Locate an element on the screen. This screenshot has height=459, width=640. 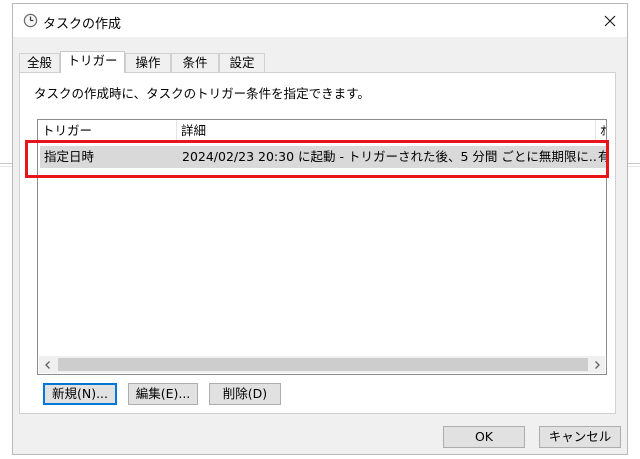
tab-triggers: トリガー is located at coordinates (92, 62).